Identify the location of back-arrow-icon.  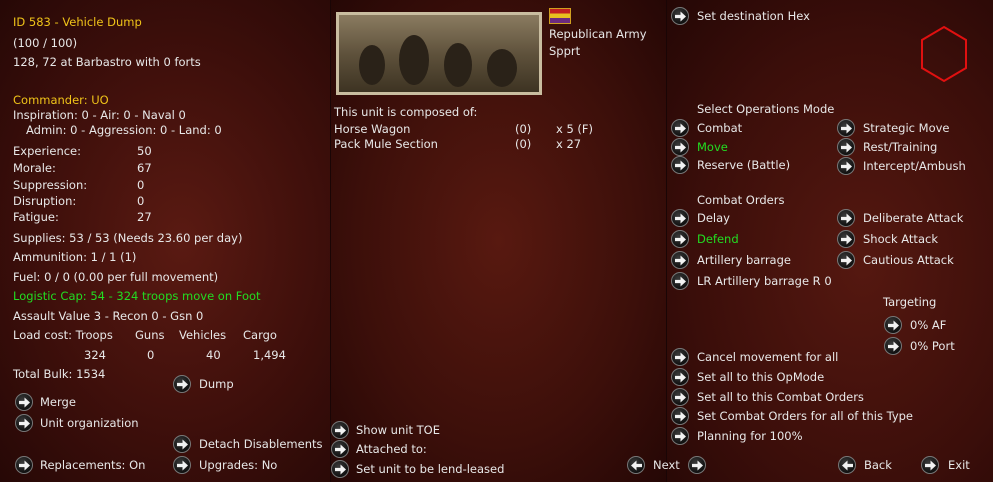
(847, 465).